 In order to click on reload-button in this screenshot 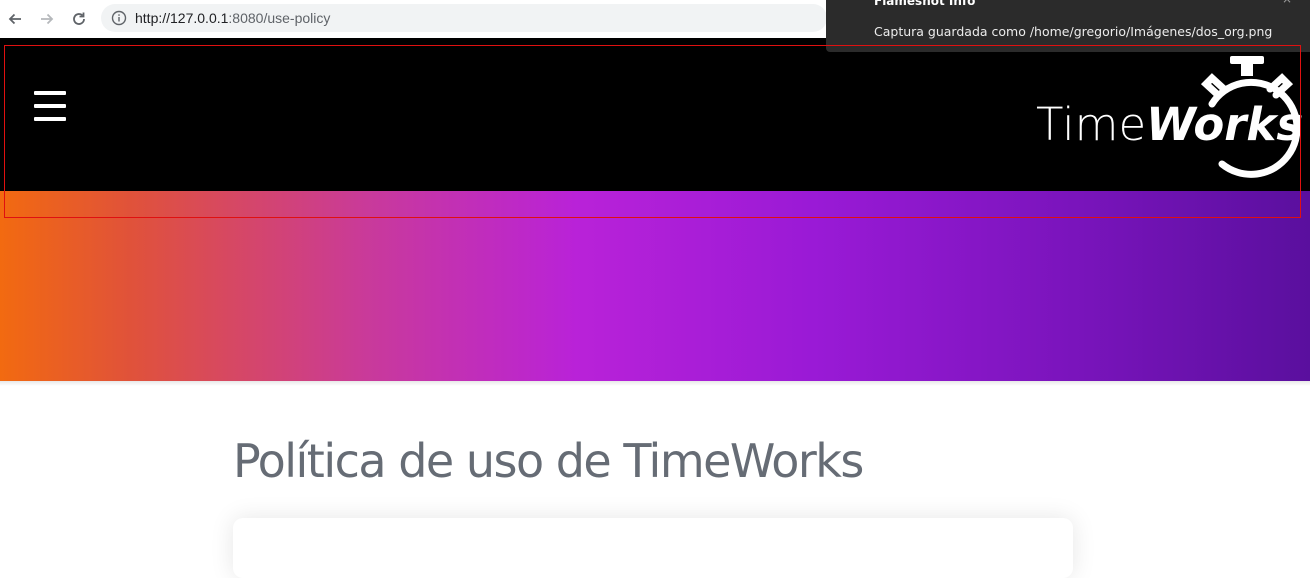, I will do `click(79, 19)`.